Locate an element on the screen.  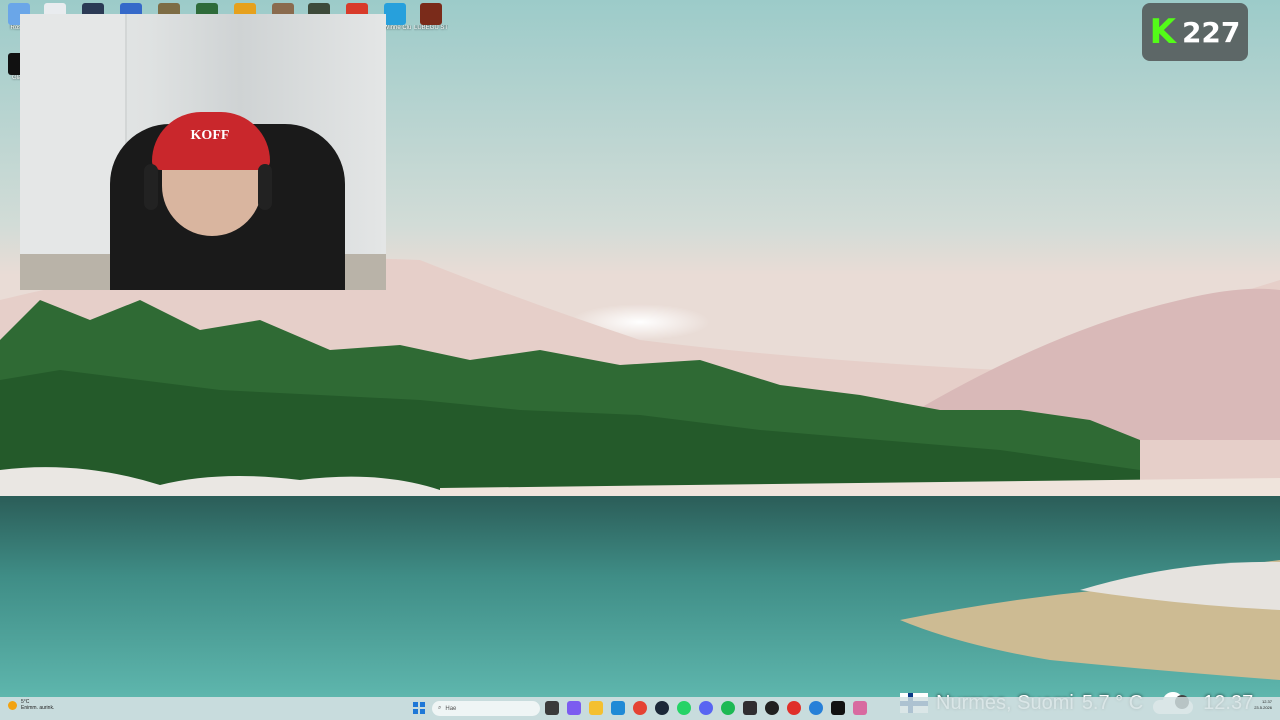
cap-logo-text: KOFF is located at coordinates (210, 135).